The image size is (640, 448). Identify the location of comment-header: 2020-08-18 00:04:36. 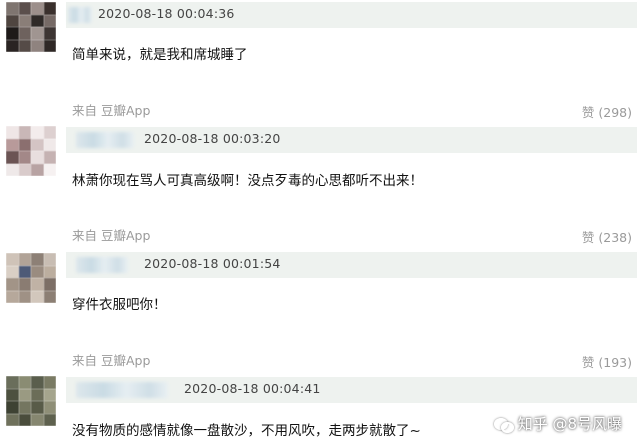
(351, 15).